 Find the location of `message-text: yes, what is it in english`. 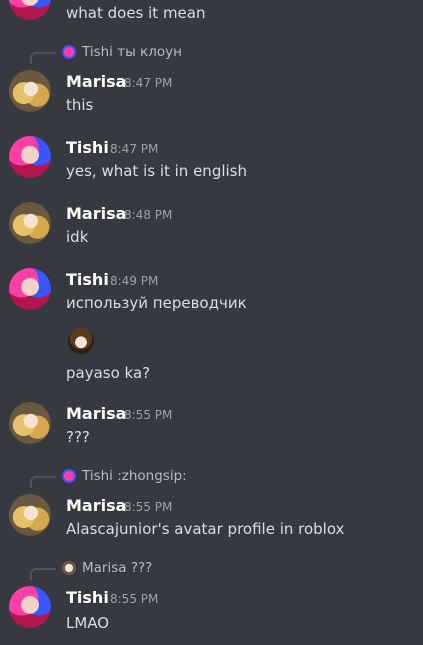

message-text: yes, what is it in english is located at coordinates (156, 171).